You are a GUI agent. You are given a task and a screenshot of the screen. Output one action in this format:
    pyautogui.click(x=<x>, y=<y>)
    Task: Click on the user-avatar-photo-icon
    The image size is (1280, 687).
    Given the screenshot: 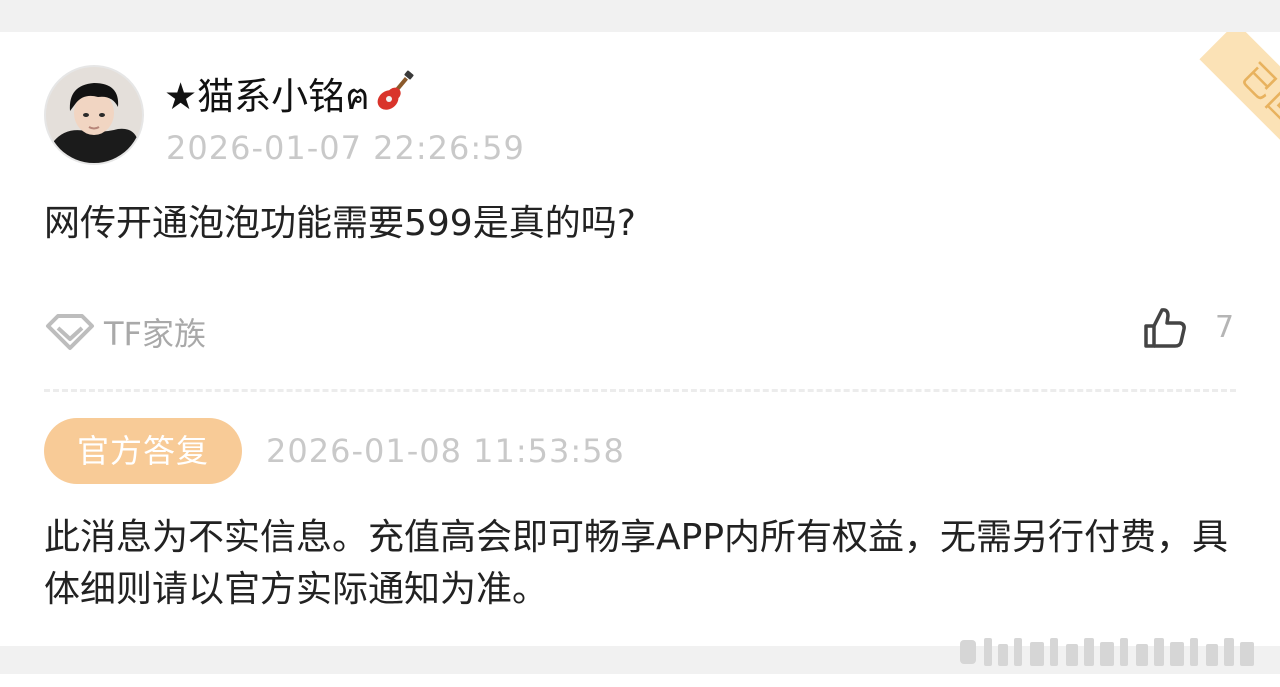 What is the action you would take?
    pyautogui.click(x=94, y=115)
    